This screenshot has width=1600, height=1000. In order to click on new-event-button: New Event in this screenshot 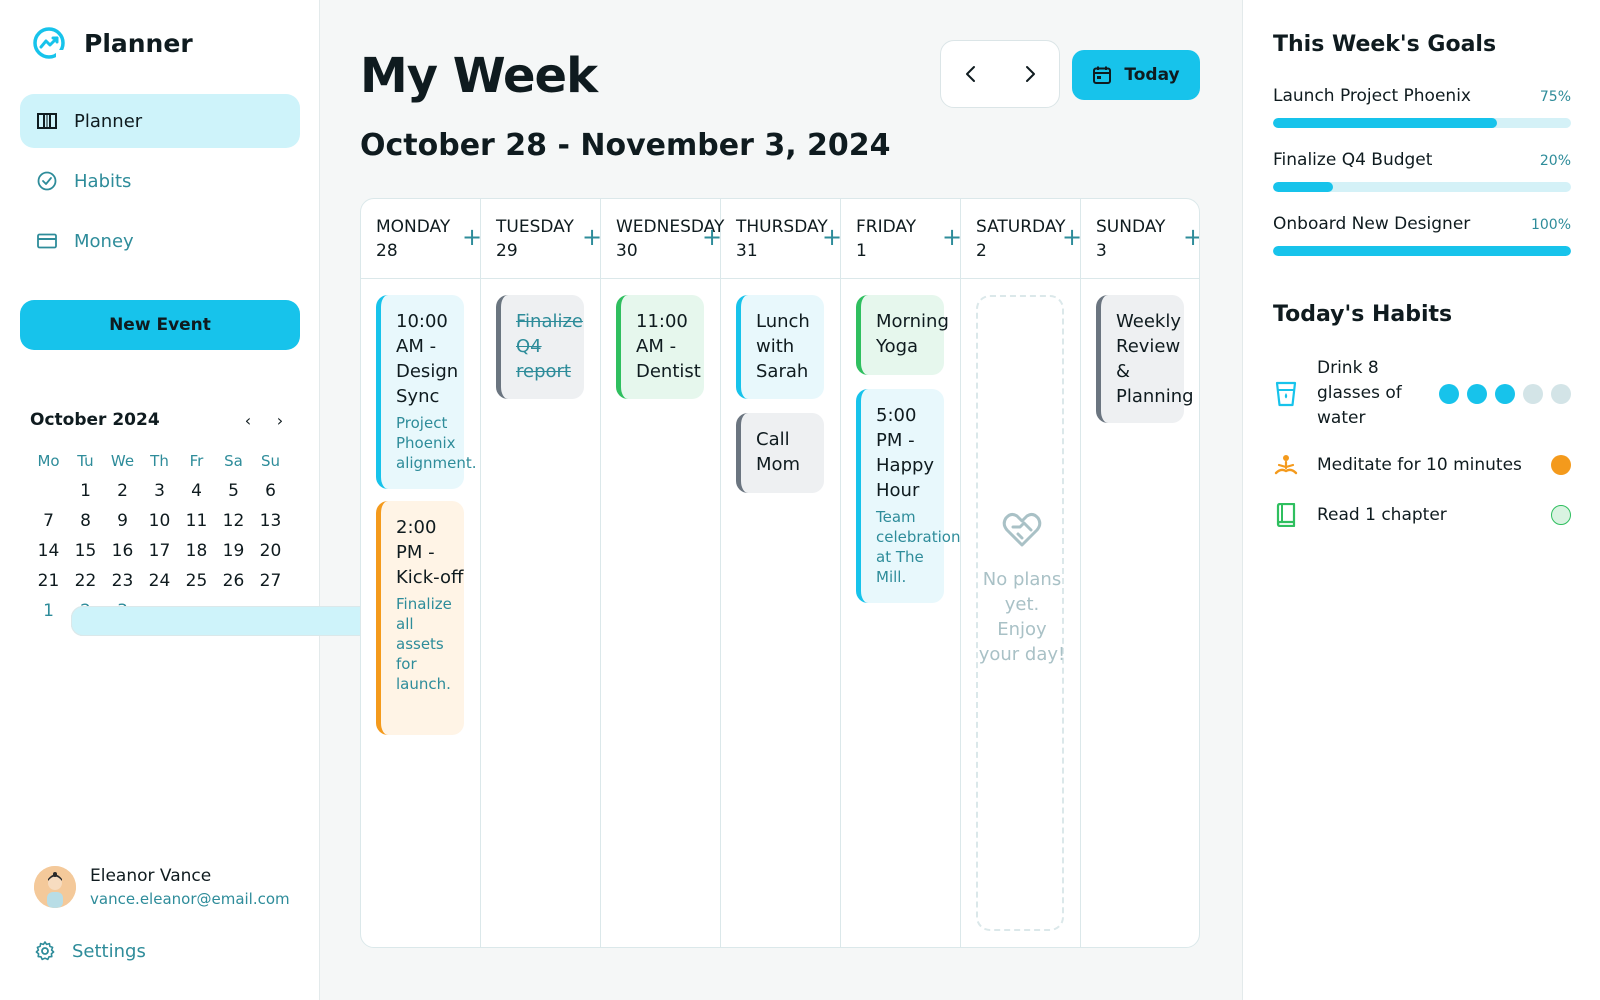, I will do `click(160, 325)`.